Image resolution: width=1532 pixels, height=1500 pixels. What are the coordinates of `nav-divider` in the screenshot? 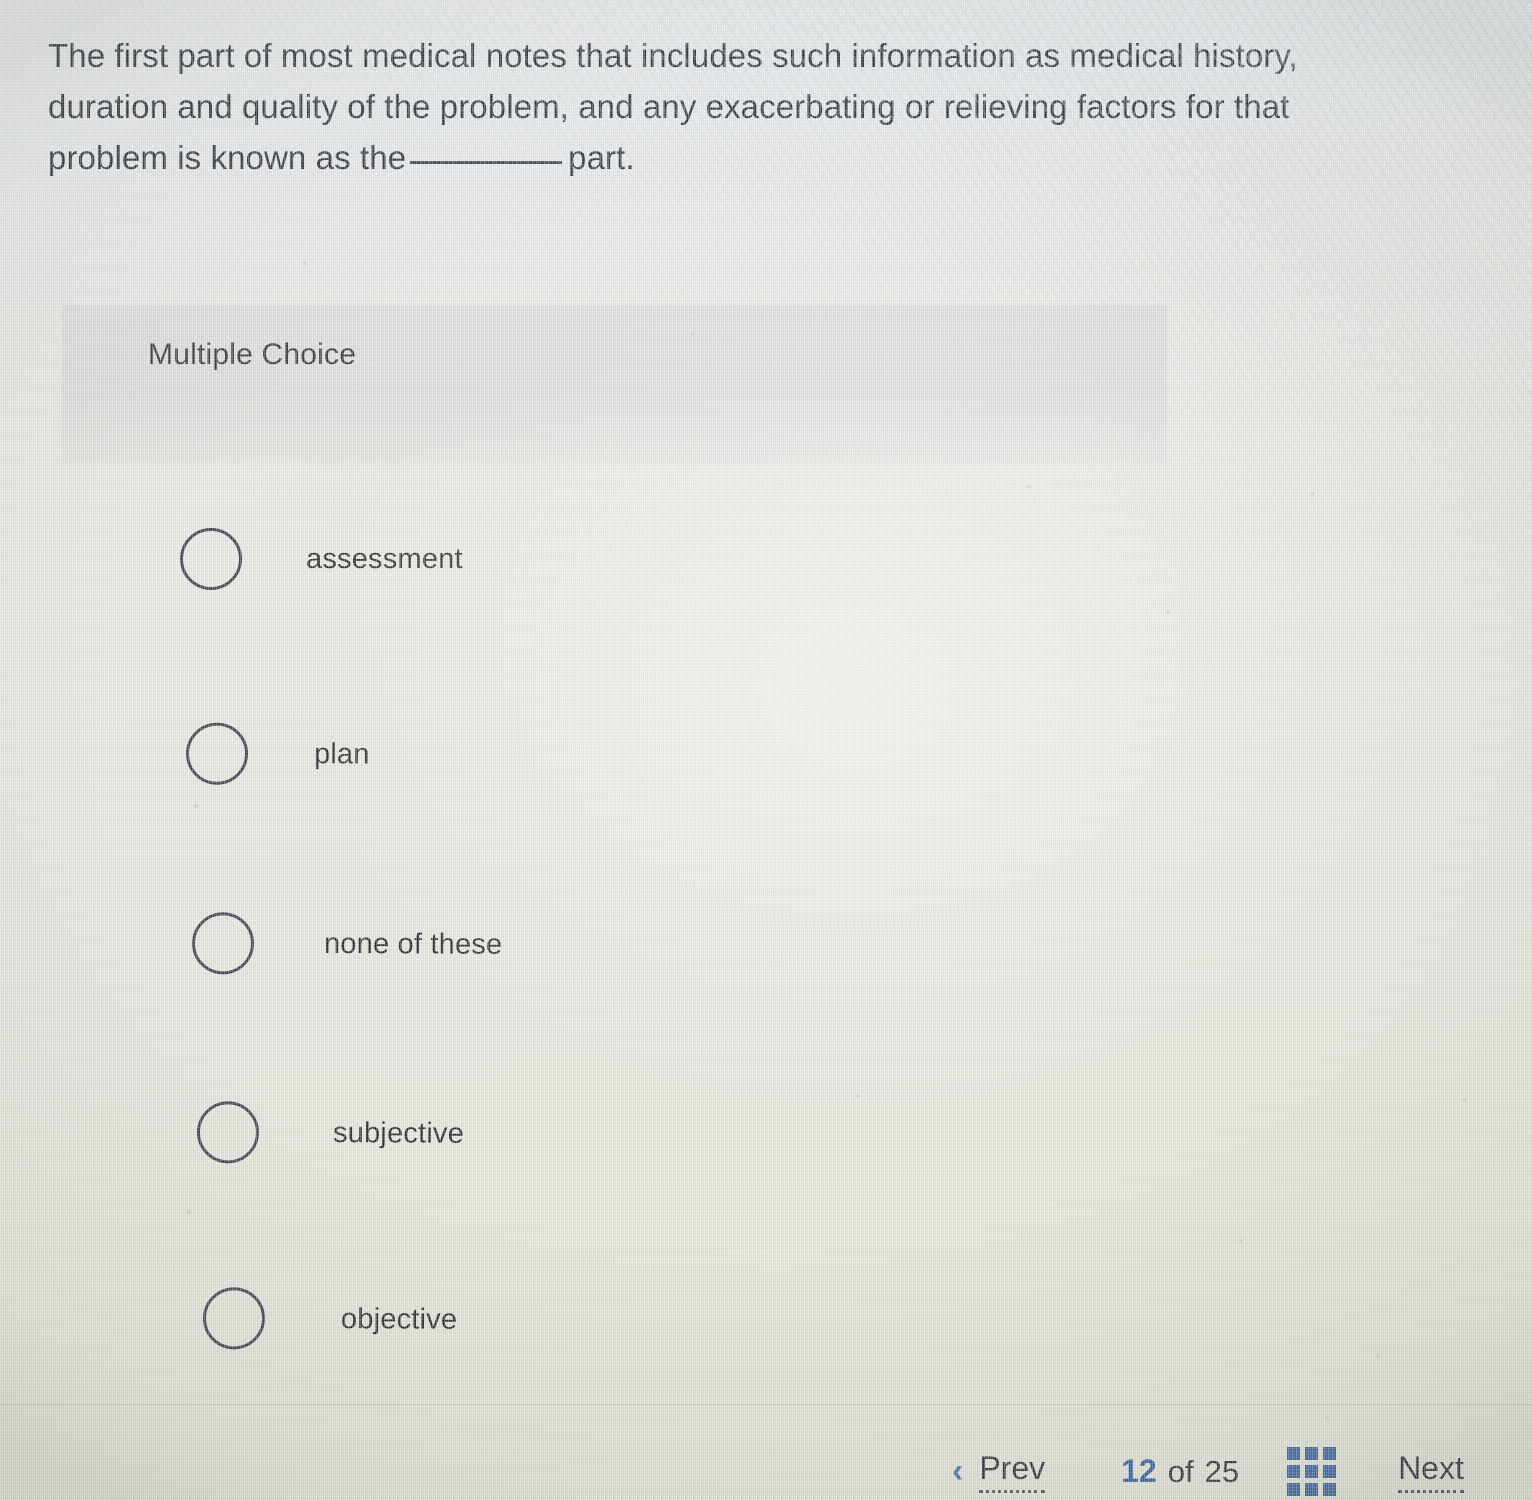 It's located at (766, 1404).